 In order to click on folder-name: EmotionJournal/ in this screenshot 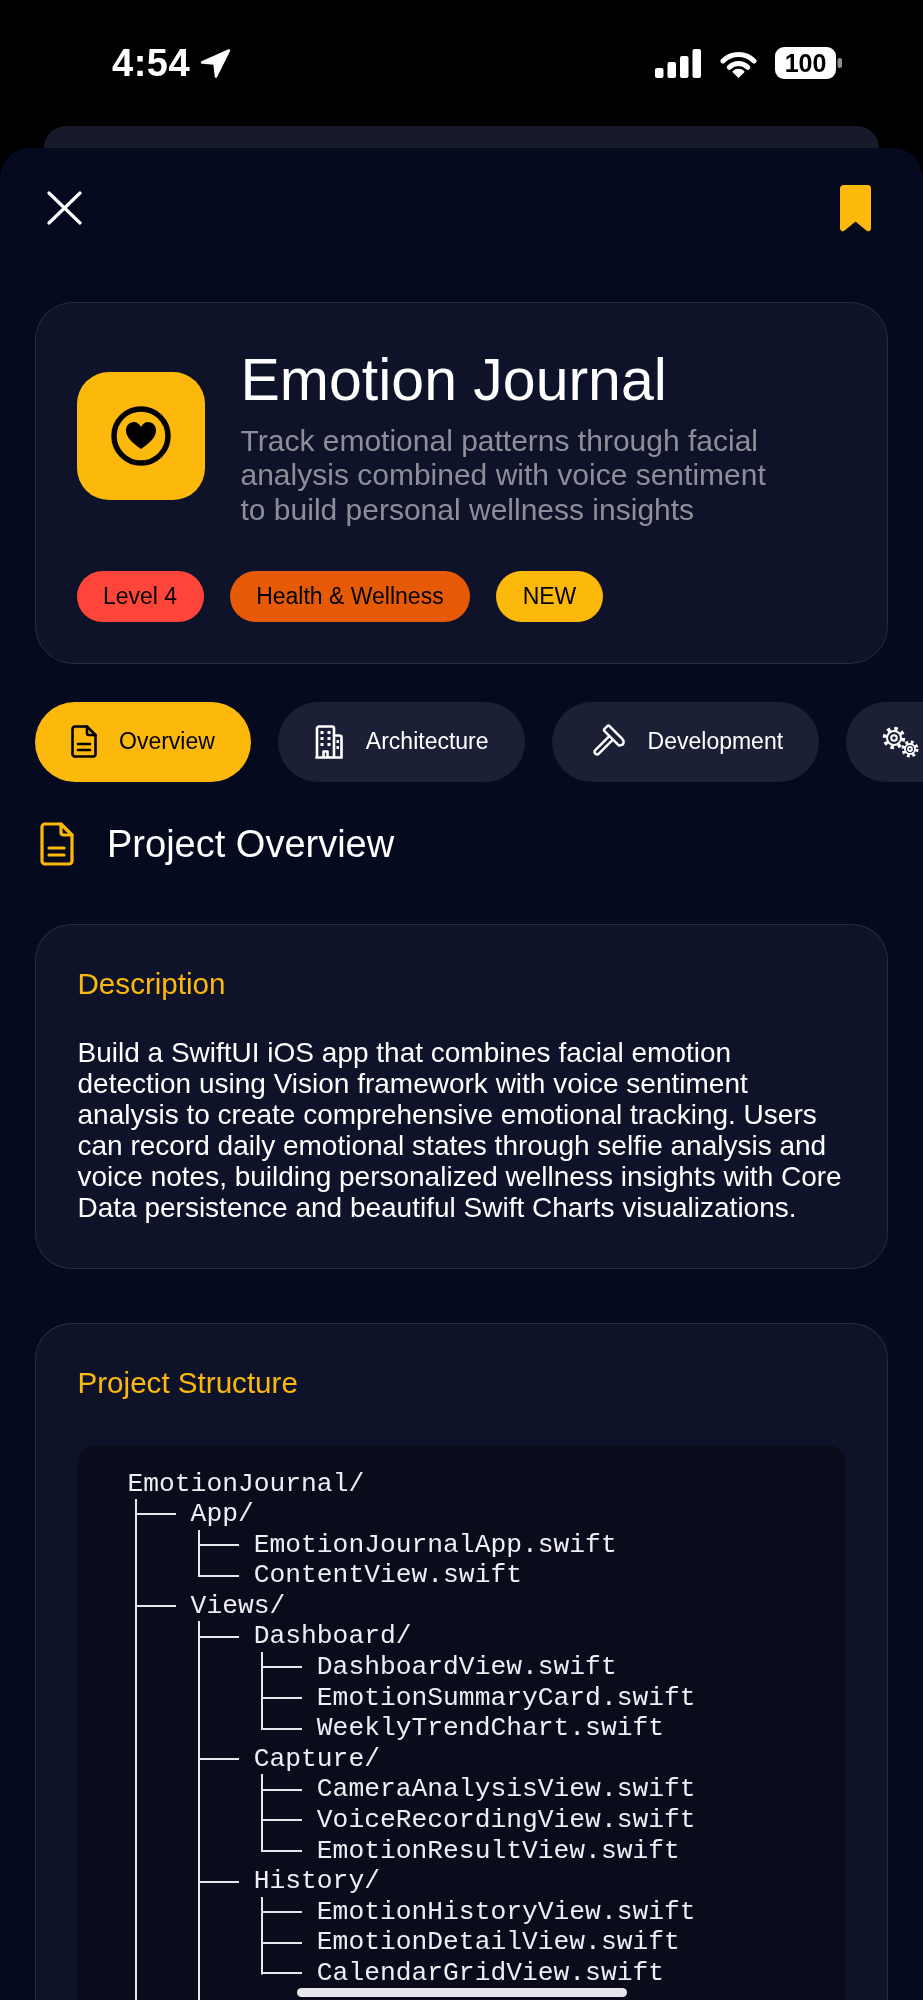, I will do `click(246, 1484)`.